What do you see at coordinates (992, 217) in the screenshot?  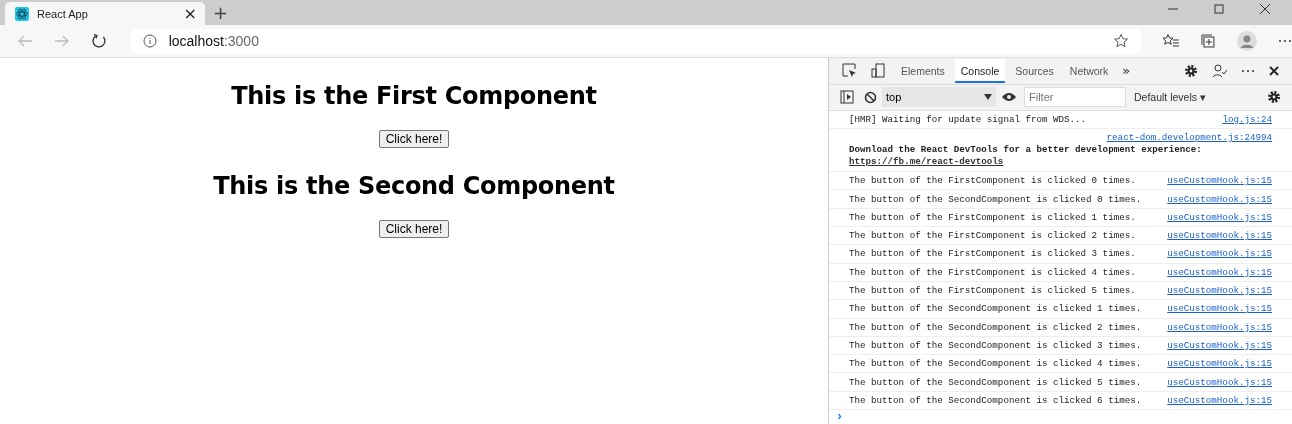 I see `console-message: The button of the FirstComponent is clicked 1 times.` at bounding box center [992, 217].